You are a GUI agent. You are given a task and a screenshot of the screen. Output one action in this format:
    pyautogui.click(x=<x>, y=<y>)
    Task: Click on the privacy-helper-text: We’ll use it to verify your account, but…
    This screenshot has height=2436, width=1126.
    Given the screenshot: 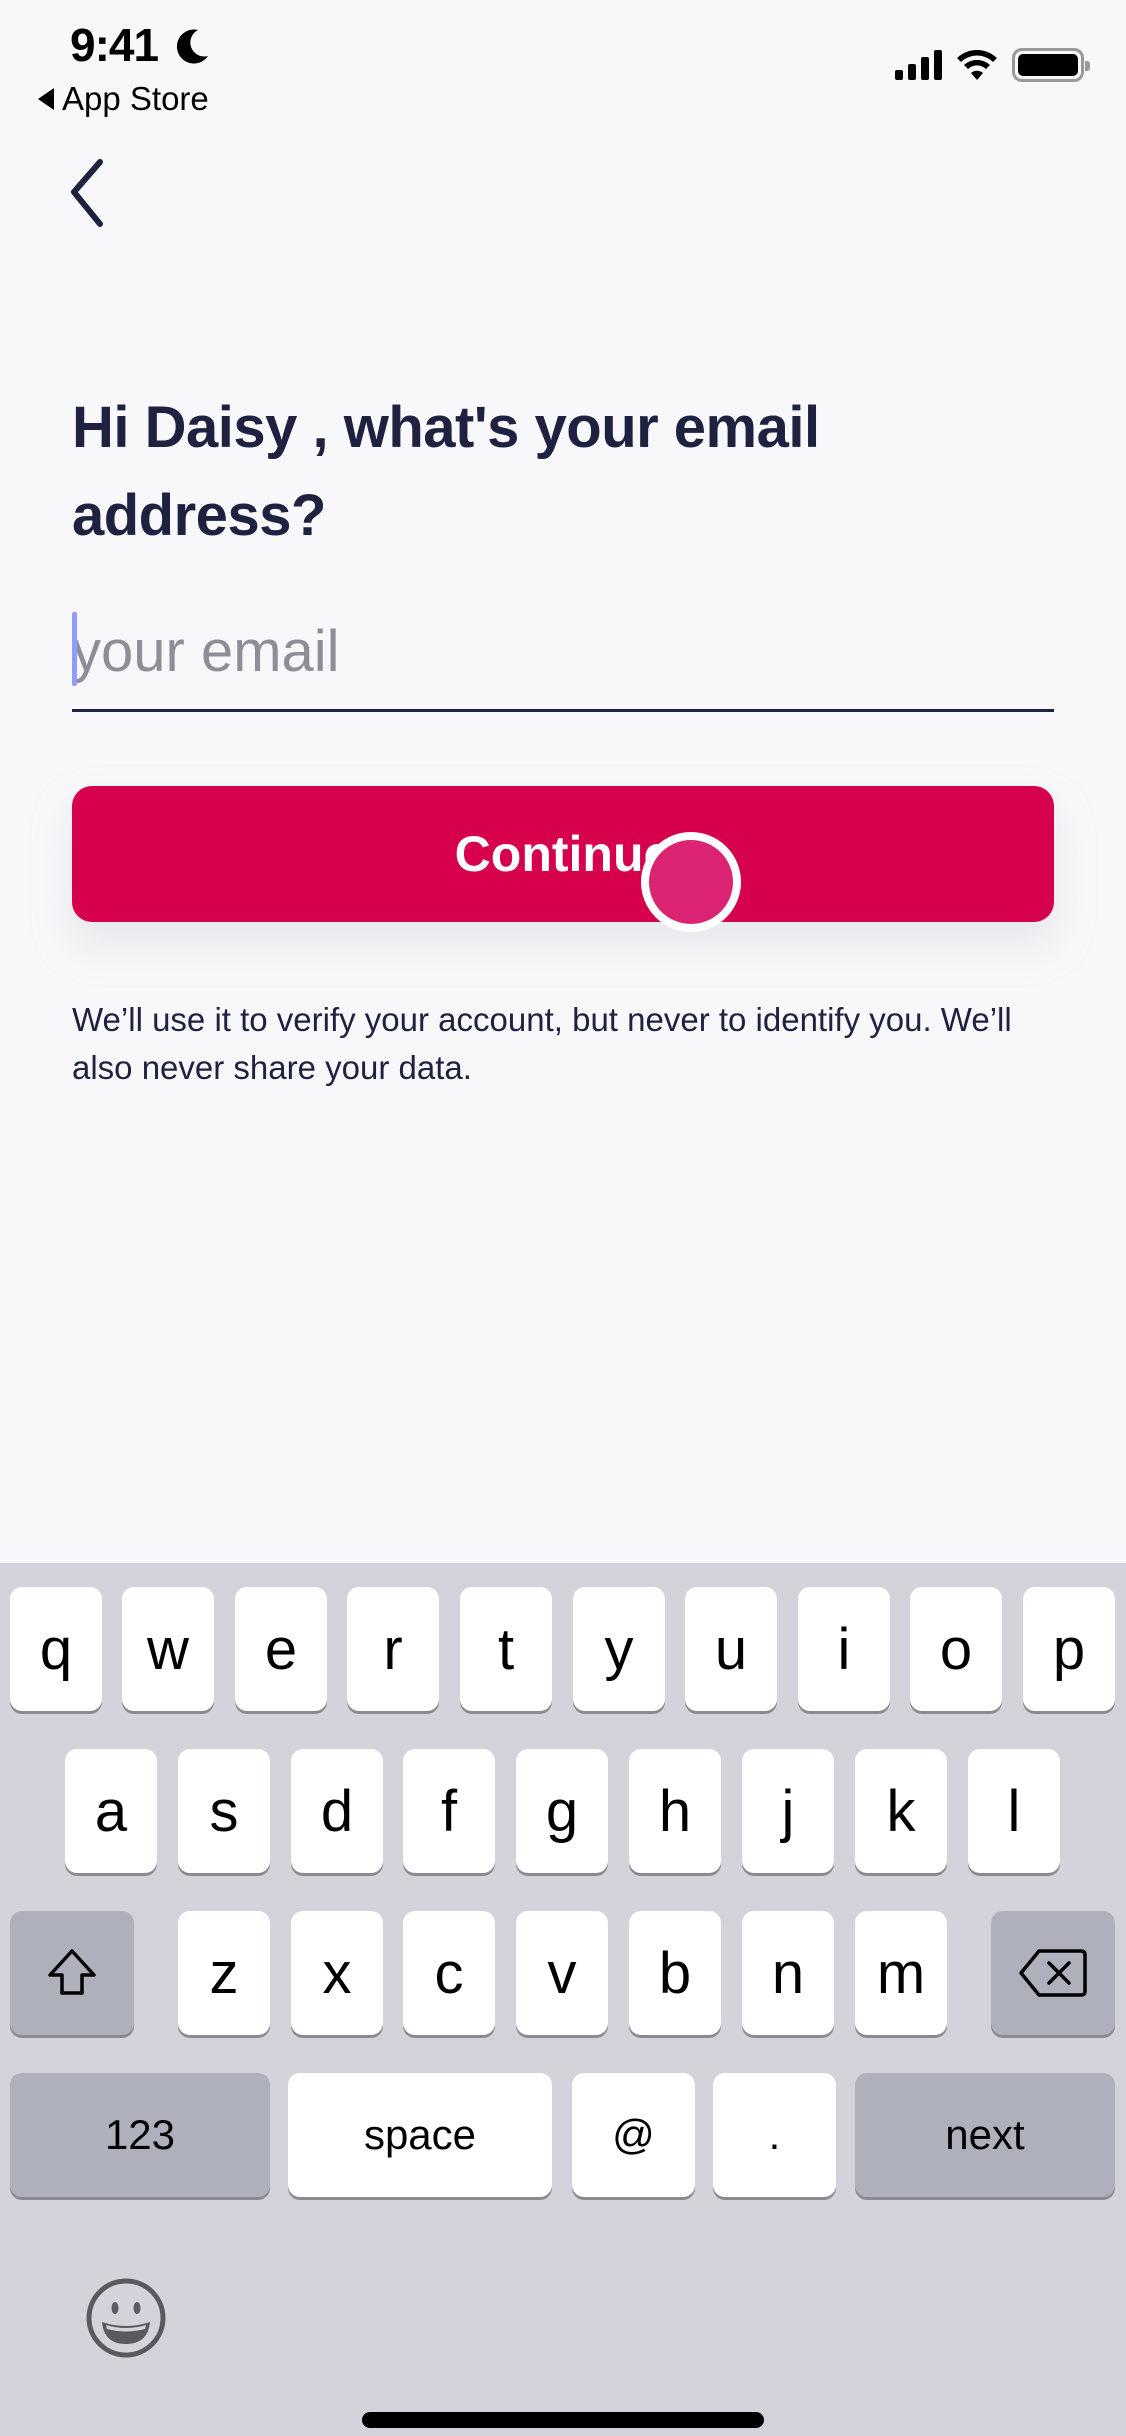 What is the action you would take?
    pyautogui.click(x=542, y=1043)
    